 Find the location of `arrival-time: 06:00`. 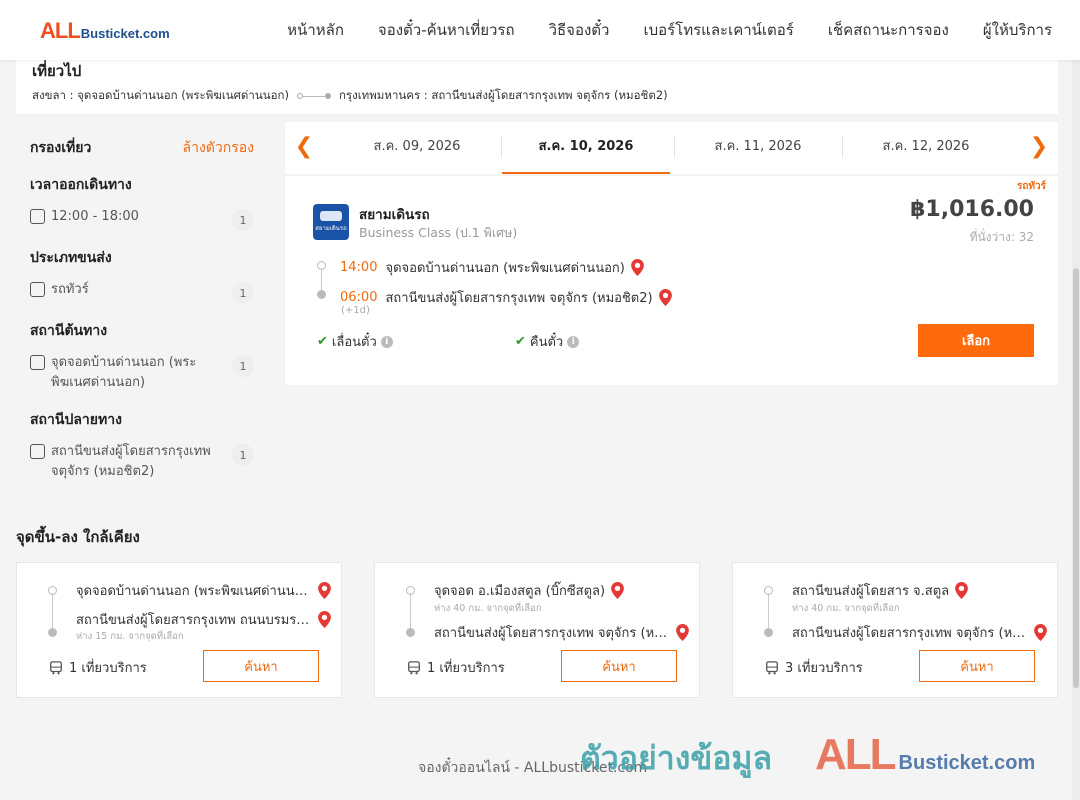

arrival-time: 06:00 is located at coordinates (359, 297).